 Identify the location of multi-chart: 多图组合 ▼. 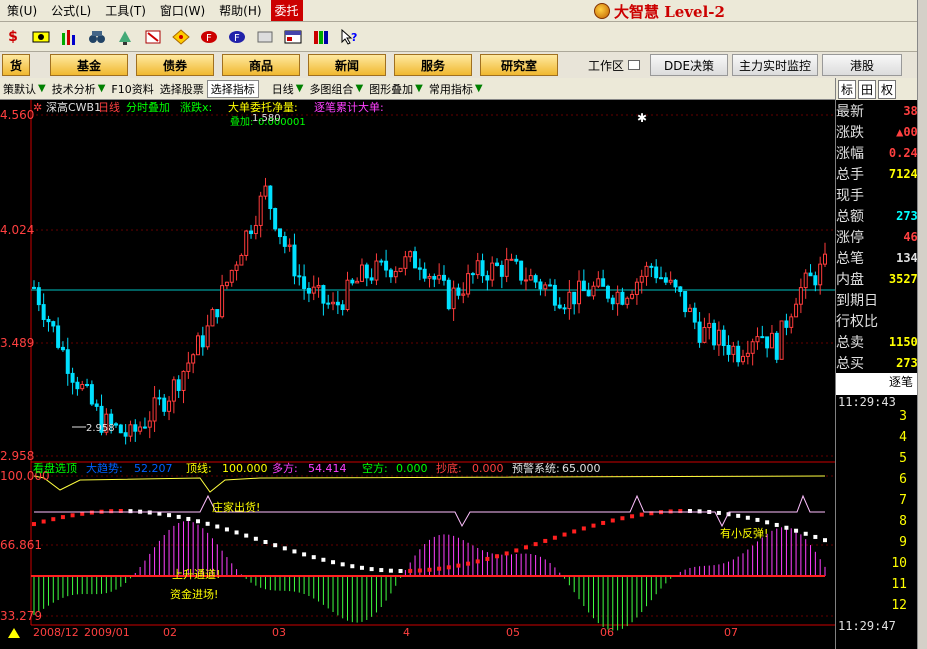
(336, 89).